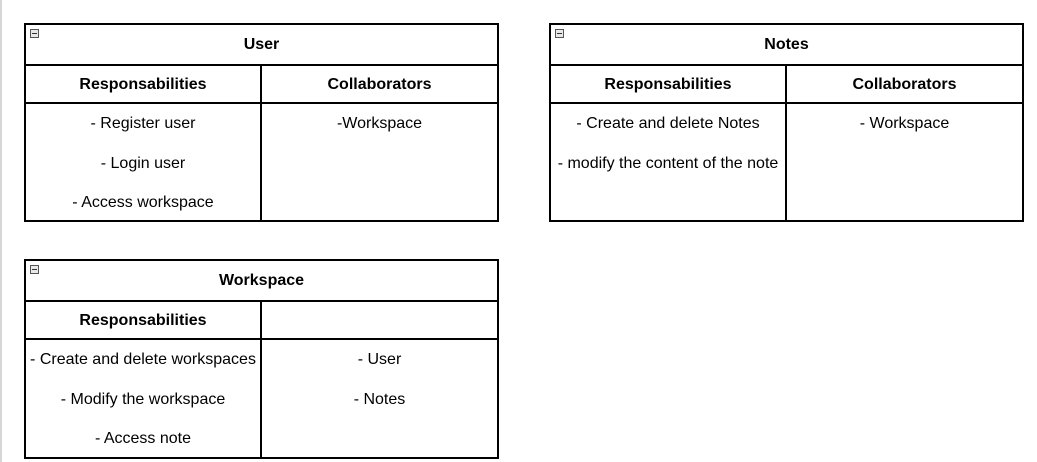  What do you see at coordinates (143, 123) in the screenshot?
I see `responsibility-item: - Register user` at bounding box center [143, 123].